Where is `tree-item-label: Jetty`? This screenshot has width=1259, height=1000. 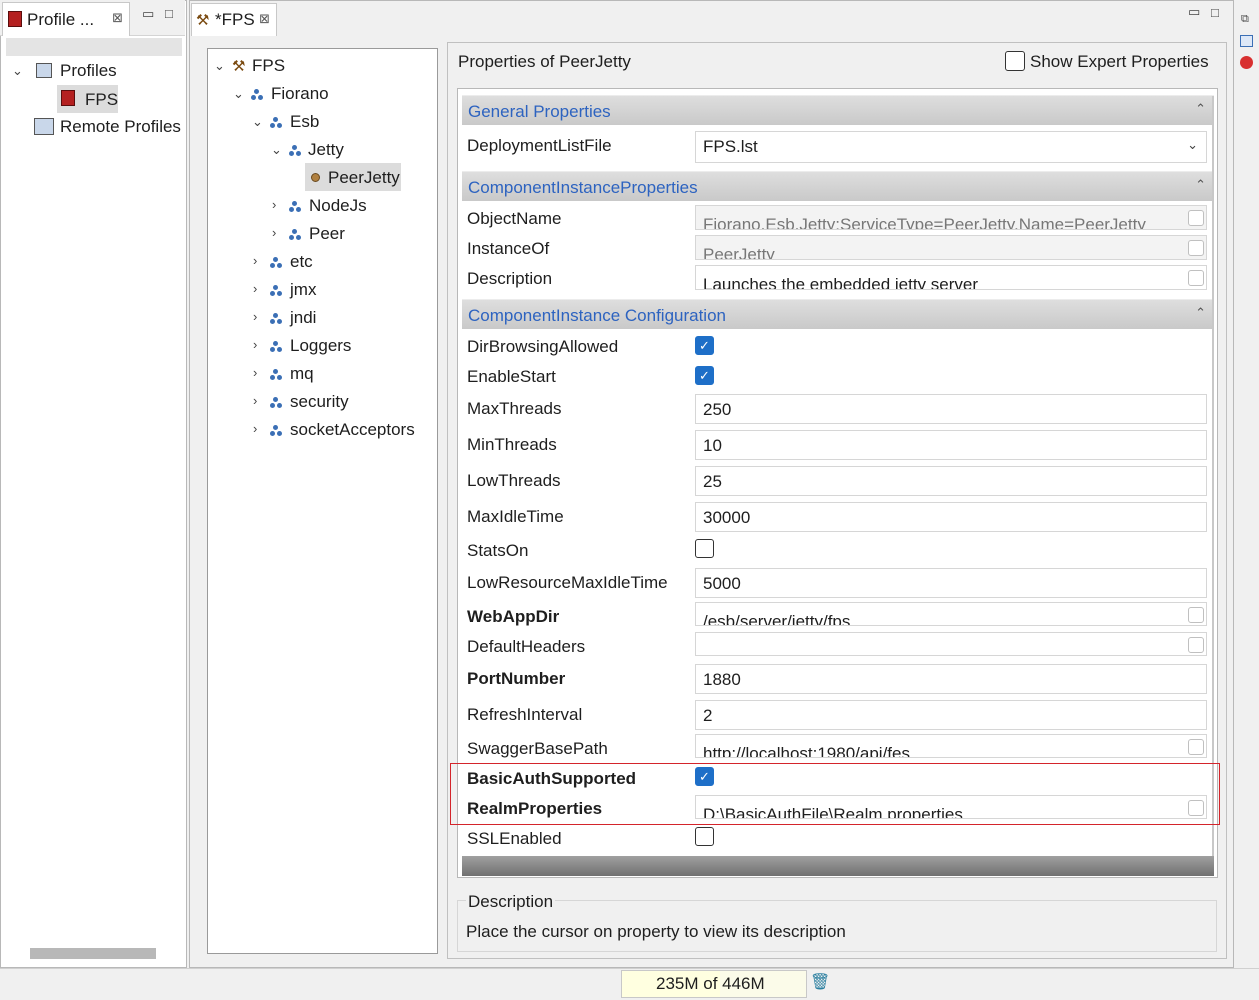
tree-item-label: Jetty is located at coordinates (326, 149).